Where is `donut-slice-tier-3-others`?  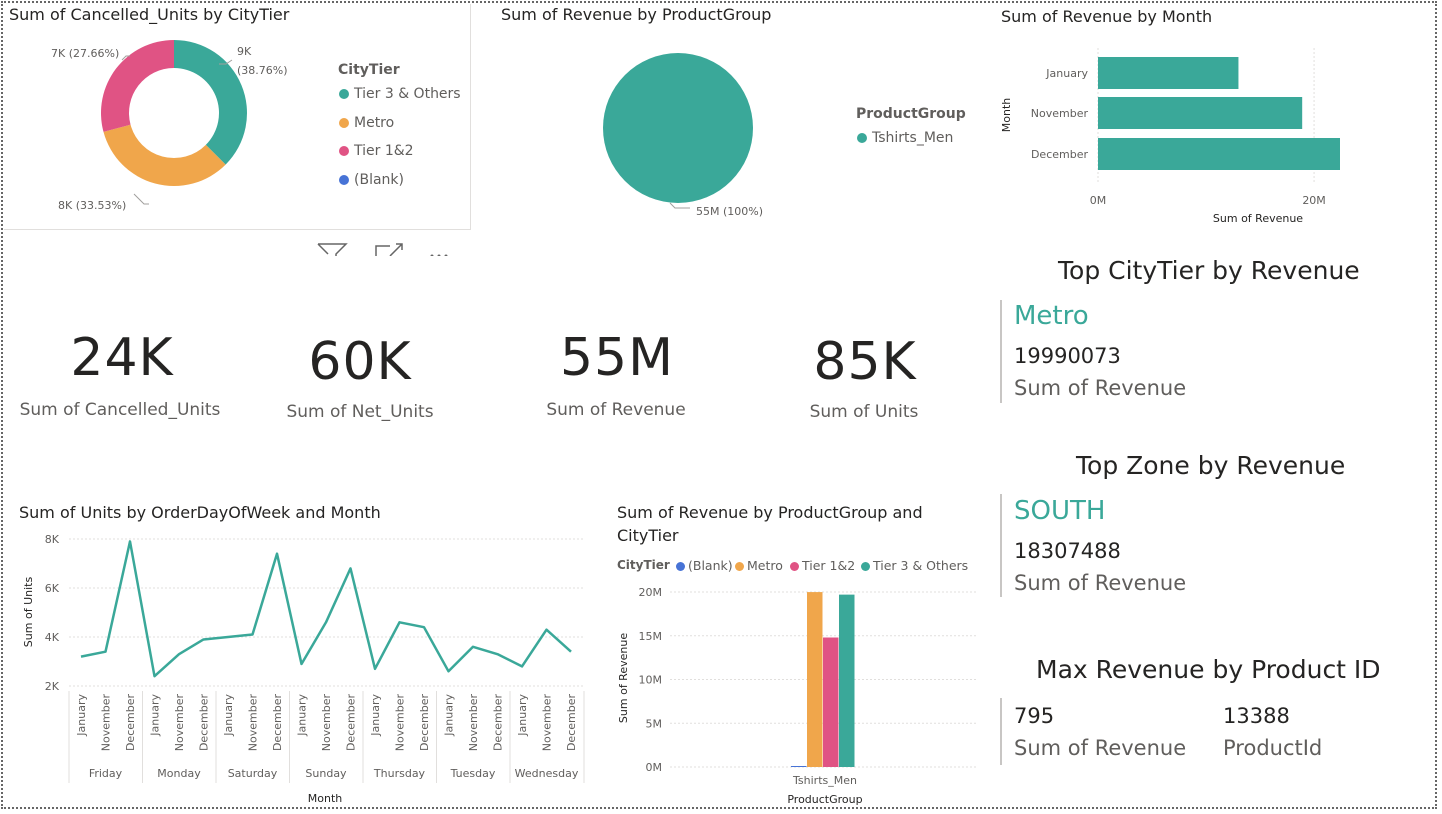 donut-slice-tier-3-others is located at coordinates (210, 102).